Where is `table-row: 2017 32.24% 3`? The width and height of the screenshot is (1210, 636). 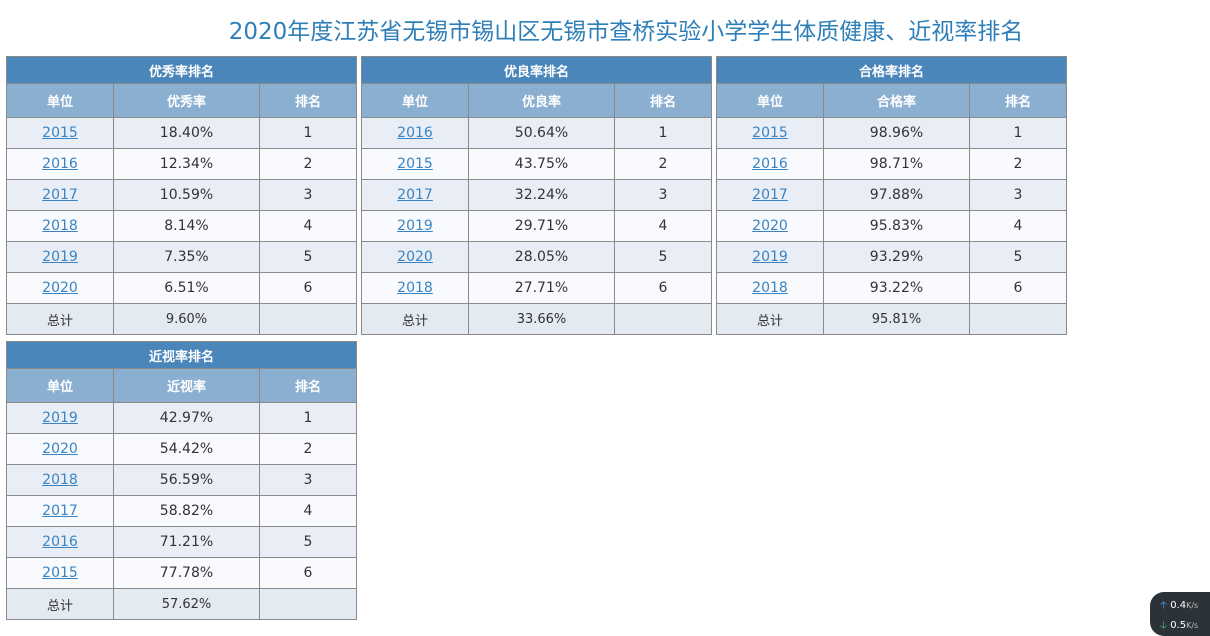
table-row: 2017 32.24% 3 is located at coordinates (537, 195).